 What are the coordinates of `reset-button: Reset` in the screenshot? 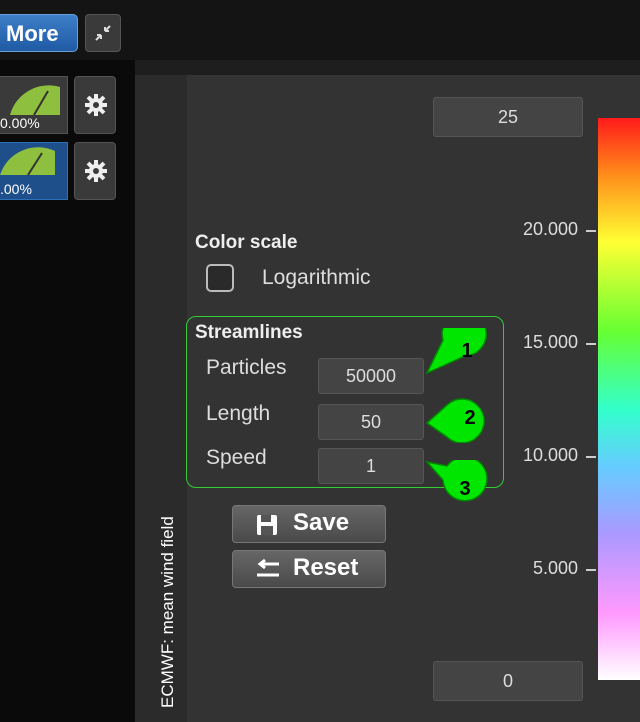 It's located at (309, 569).